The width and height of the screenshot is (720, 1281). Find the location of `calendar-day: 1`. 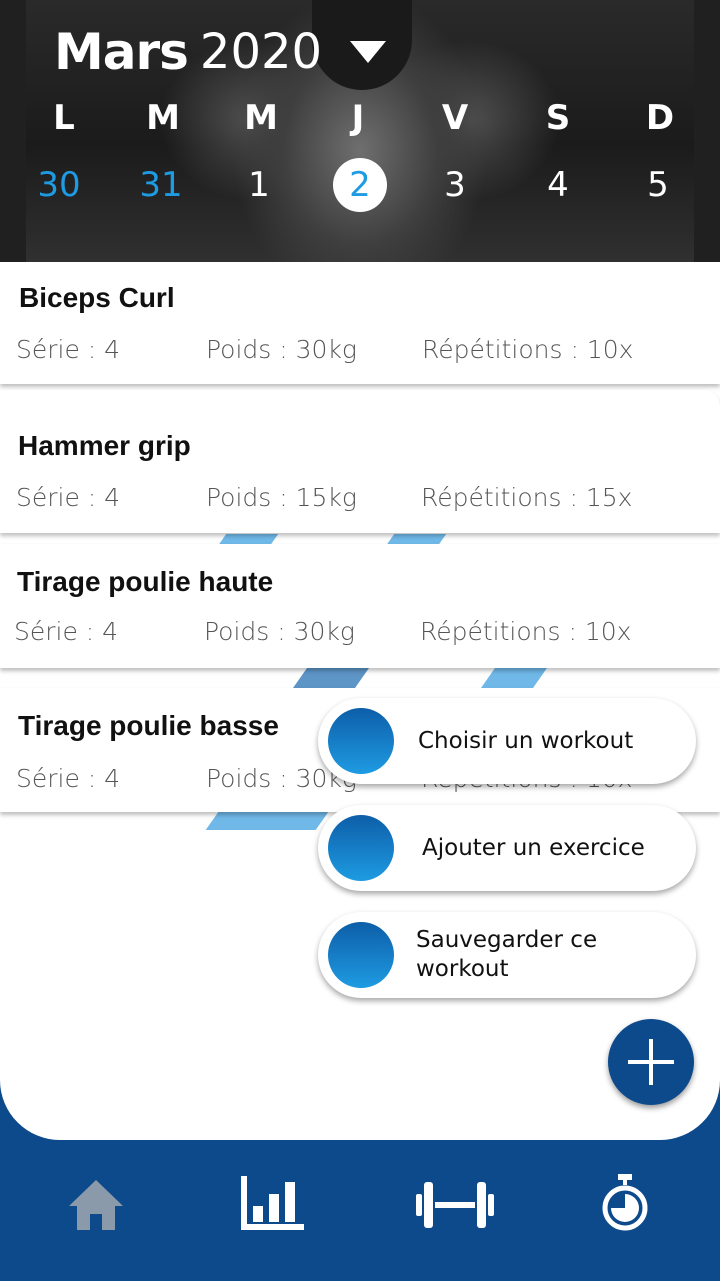

calendar-day: 1 is located at coordinates (259, 185).